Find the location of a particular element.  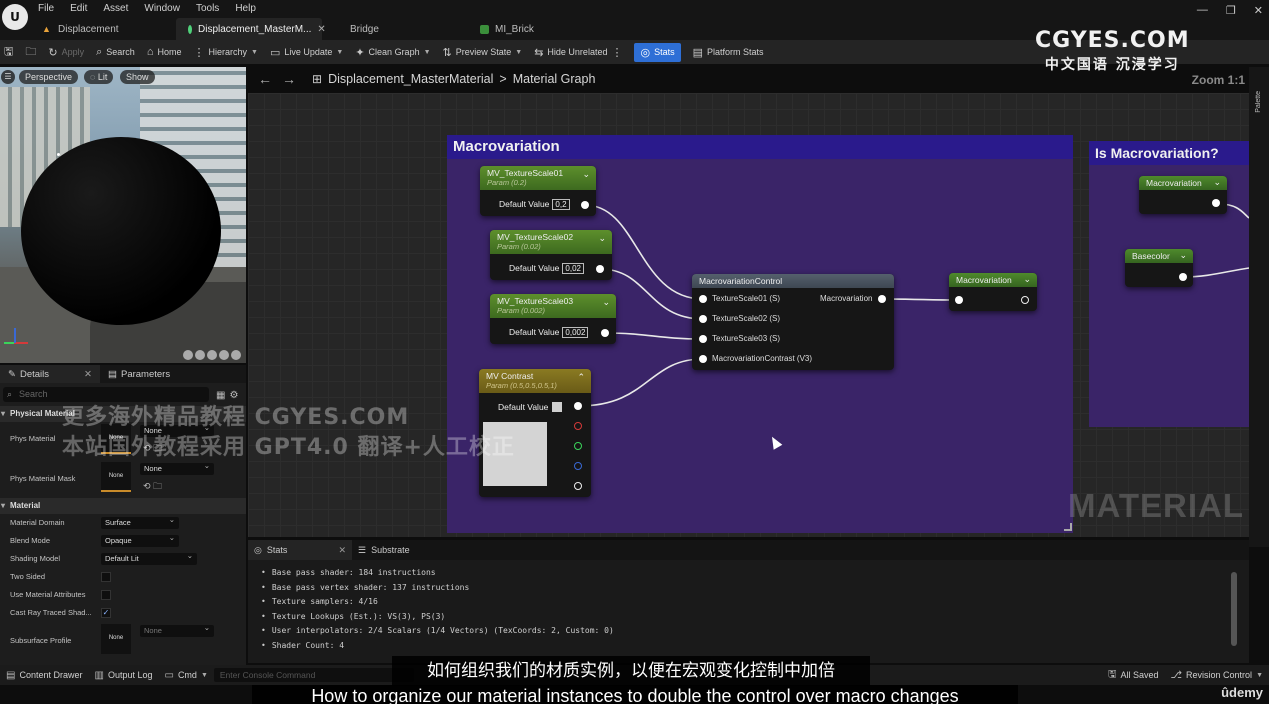

details-search-input: Search is located at coordinates (106, 394).